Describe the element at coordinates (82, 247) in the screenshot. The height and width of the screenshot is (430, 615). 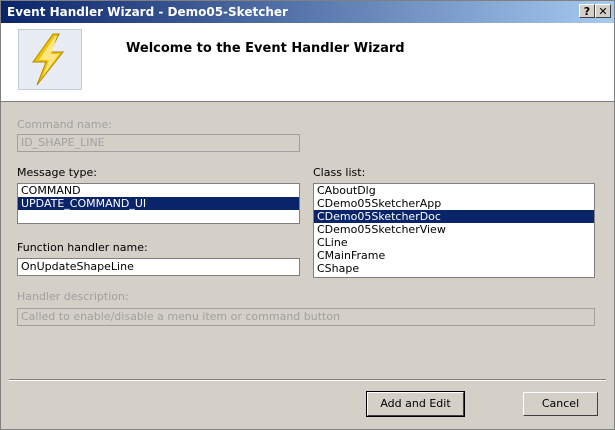
I see `function-handler-name-label: Function handler name:` at that location.